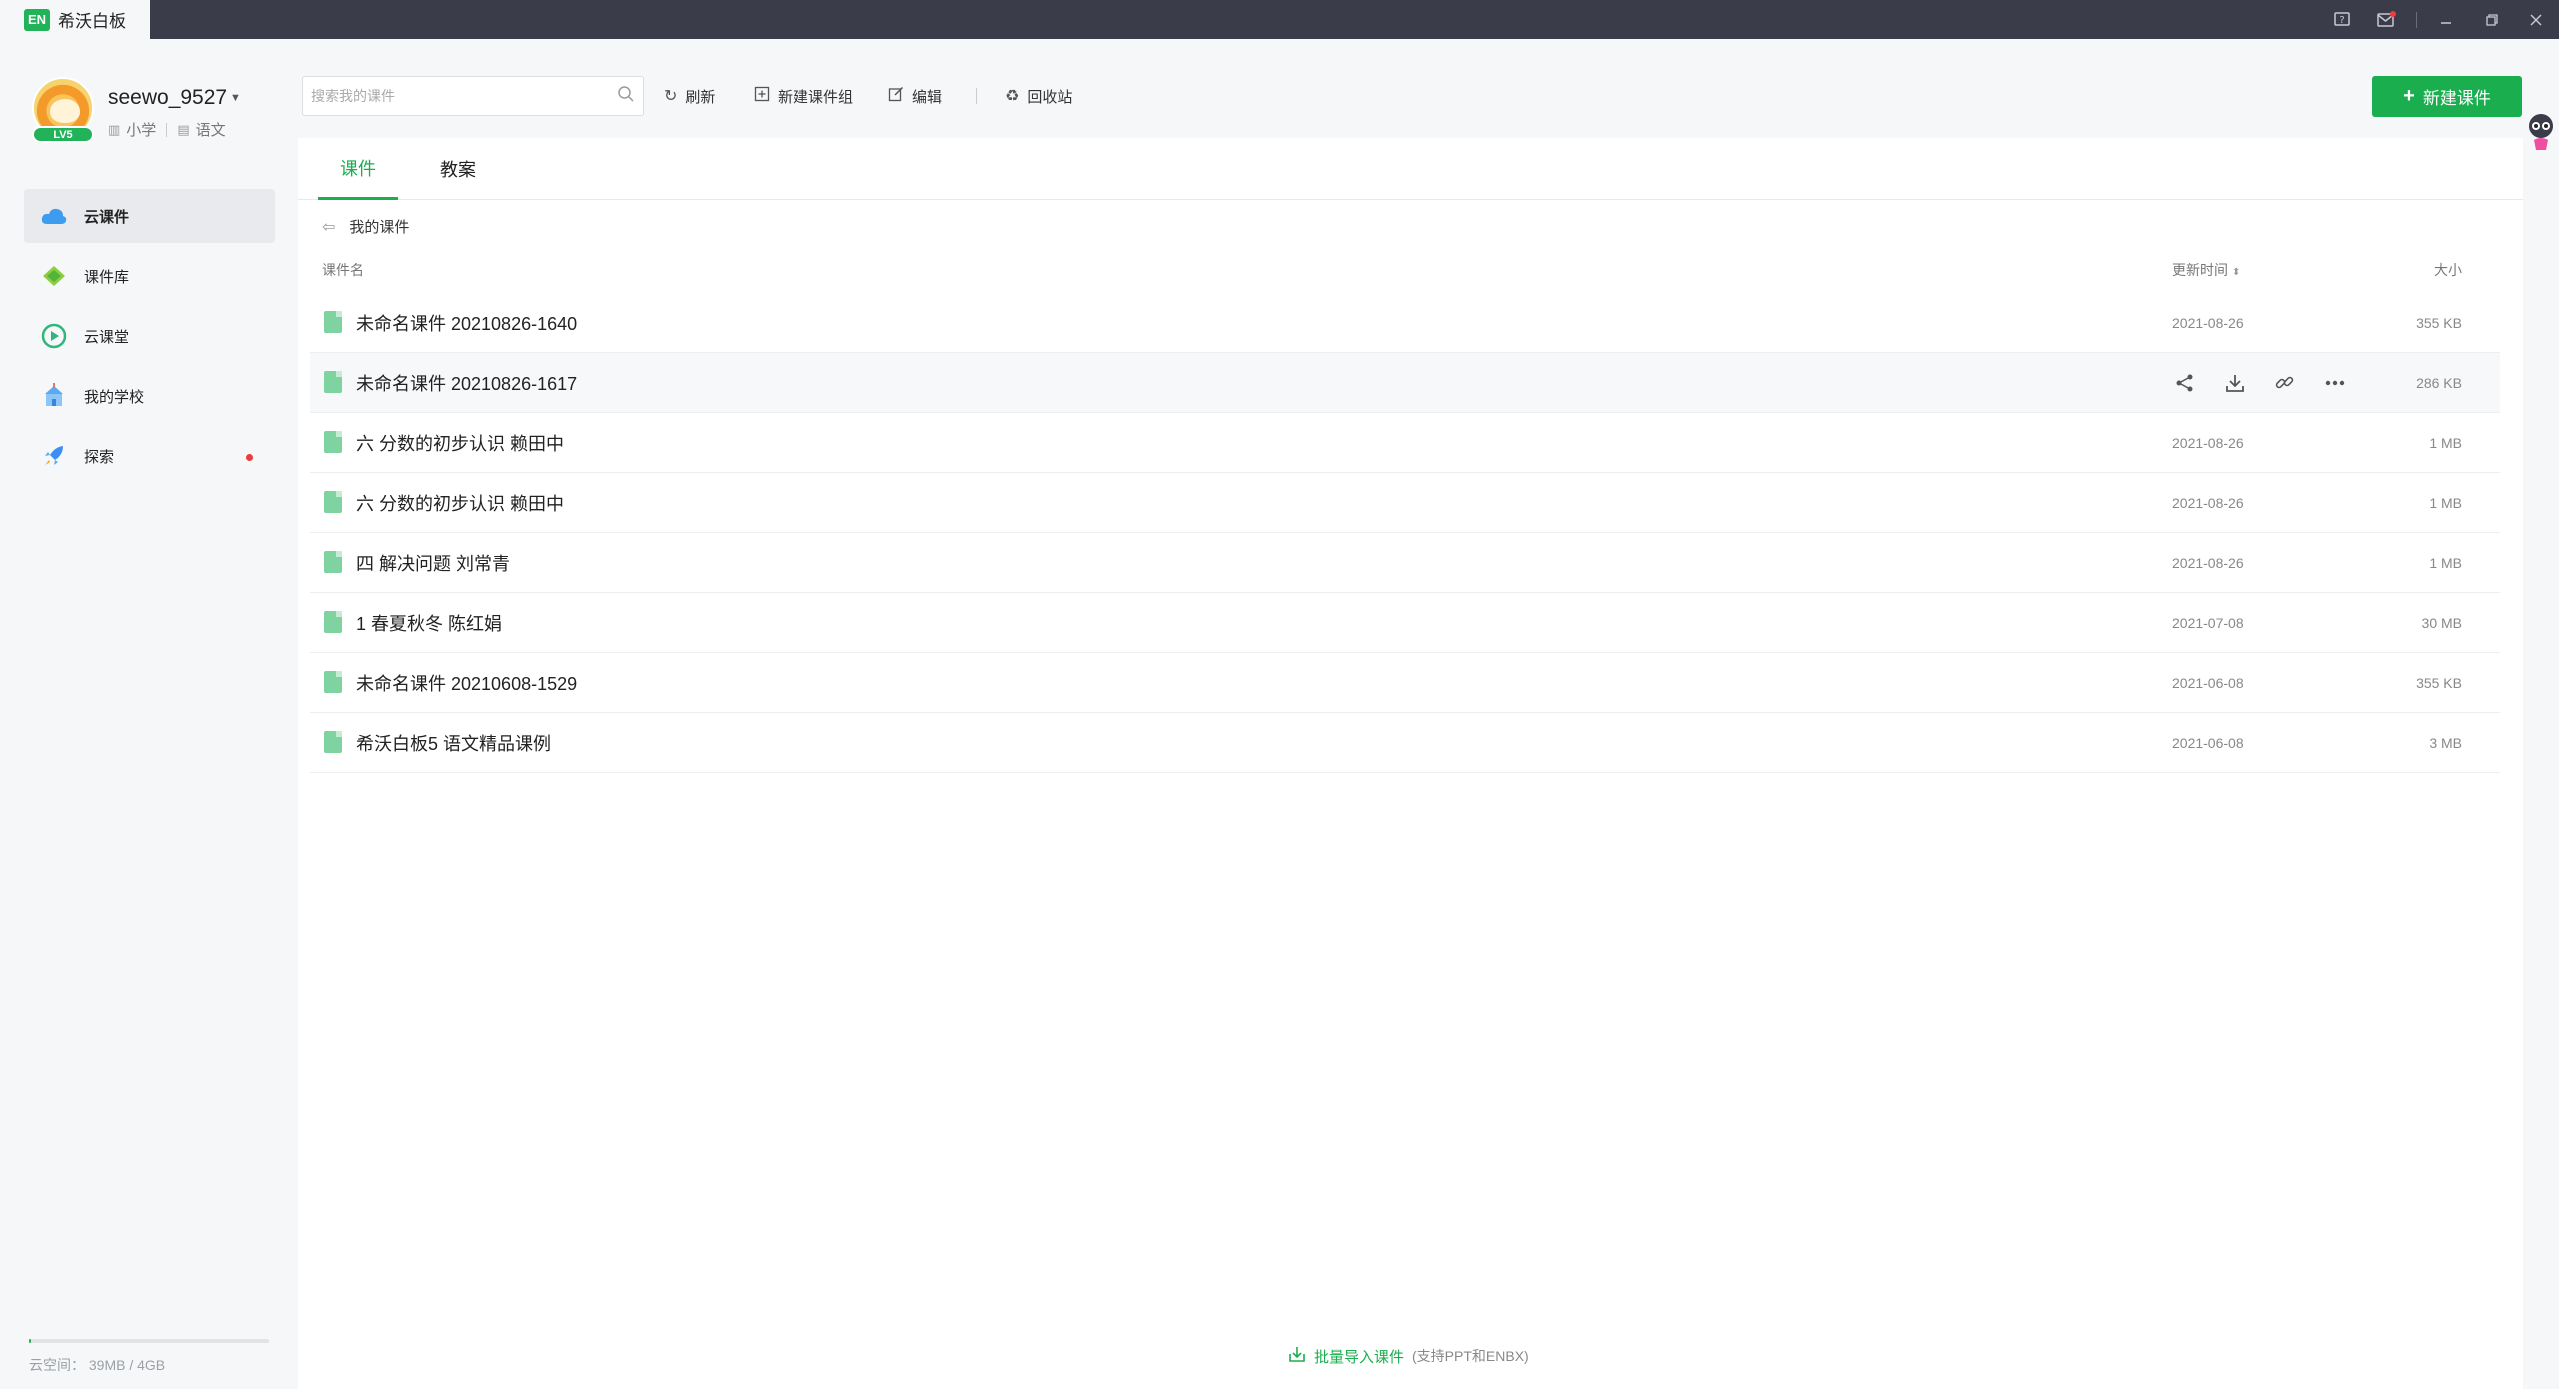 Image resolution: width=2559 pixels, height=1389 pixels. I want to click on back-arrow-icon: ⇦, so click(328, 227).